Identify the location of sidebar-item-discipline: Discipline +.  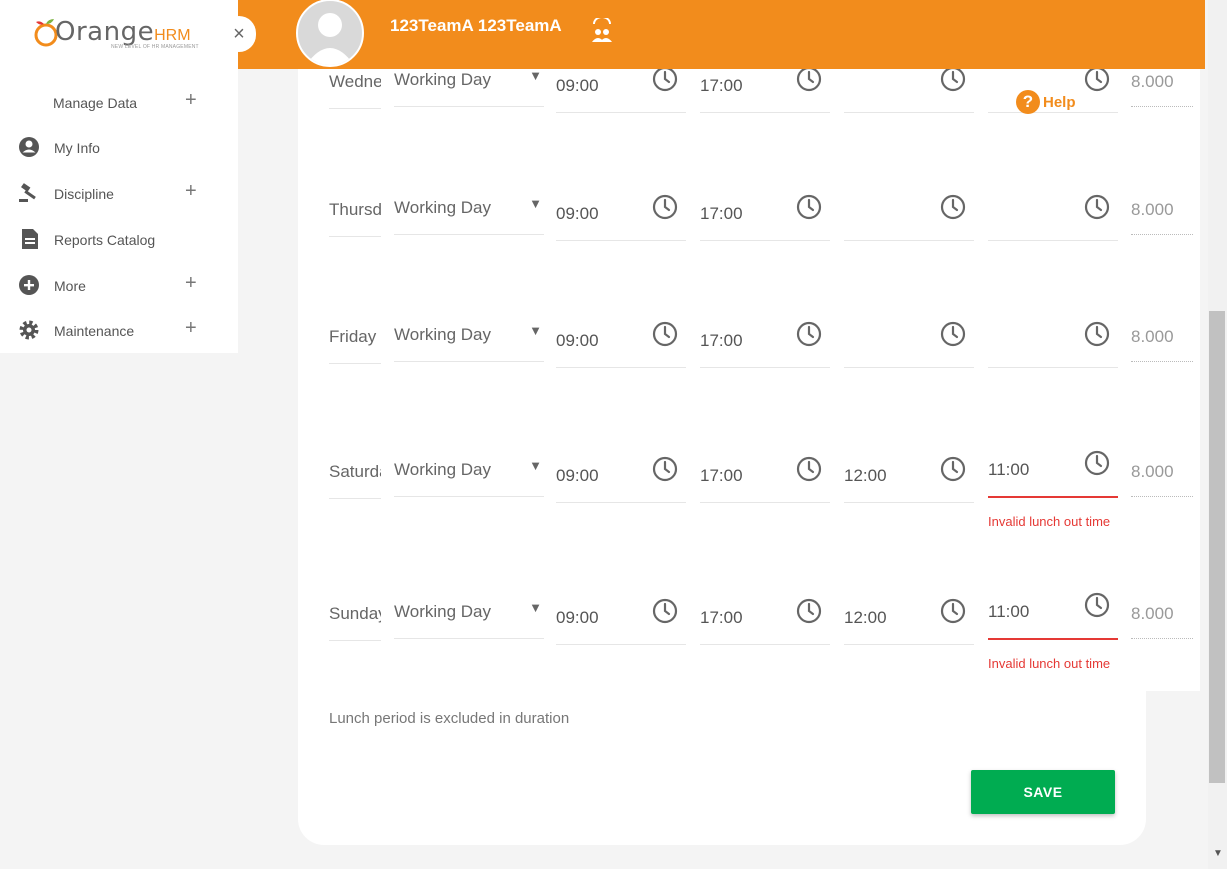
(119, 193).